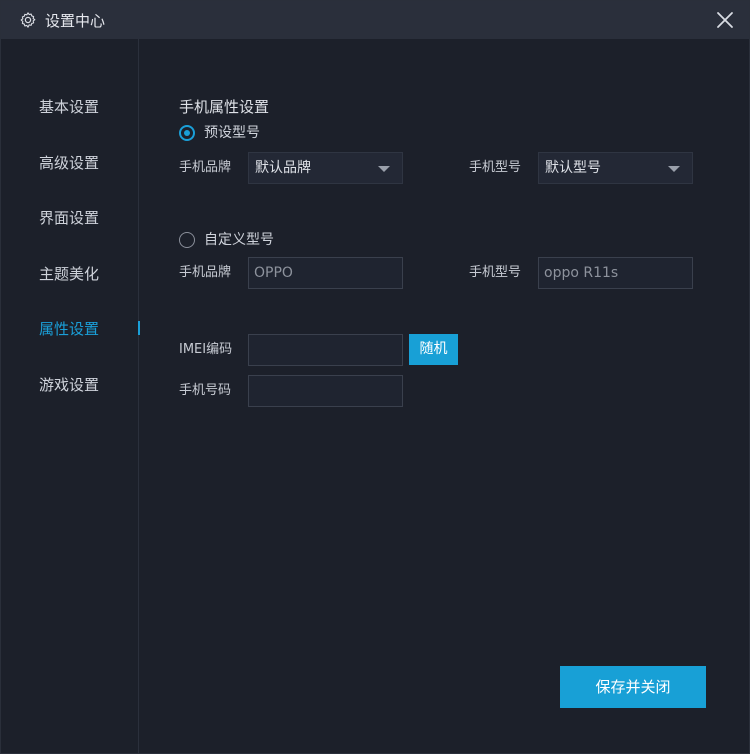  Describe the element at coordinates (283, 168) in the screenshot. I see `preset-brand-value: 默认品牌` at that location.